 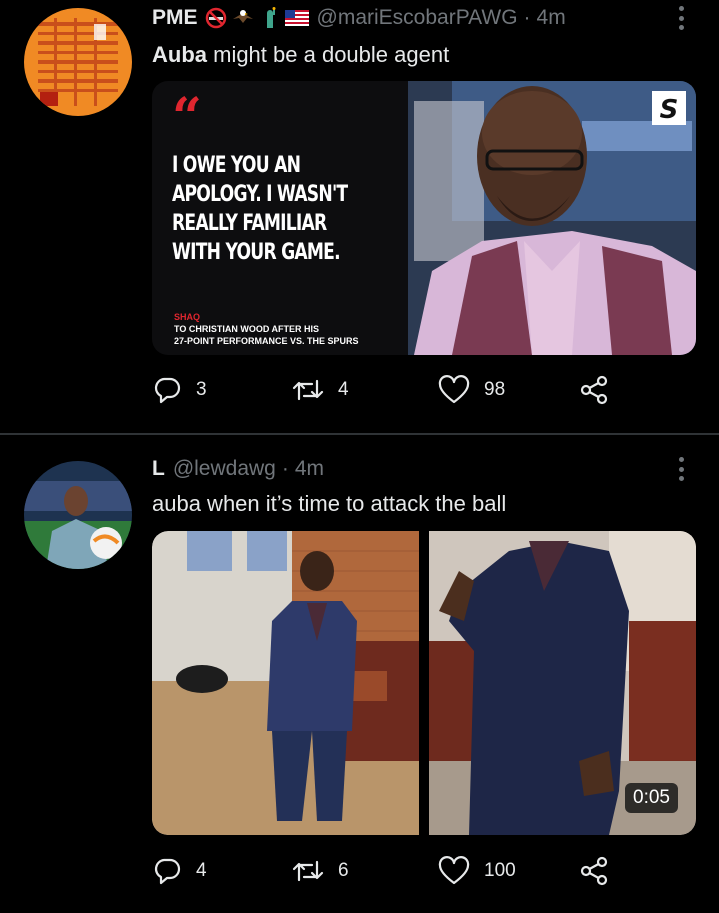 I want to click on eagle-icon, so click(x=242, y=16).